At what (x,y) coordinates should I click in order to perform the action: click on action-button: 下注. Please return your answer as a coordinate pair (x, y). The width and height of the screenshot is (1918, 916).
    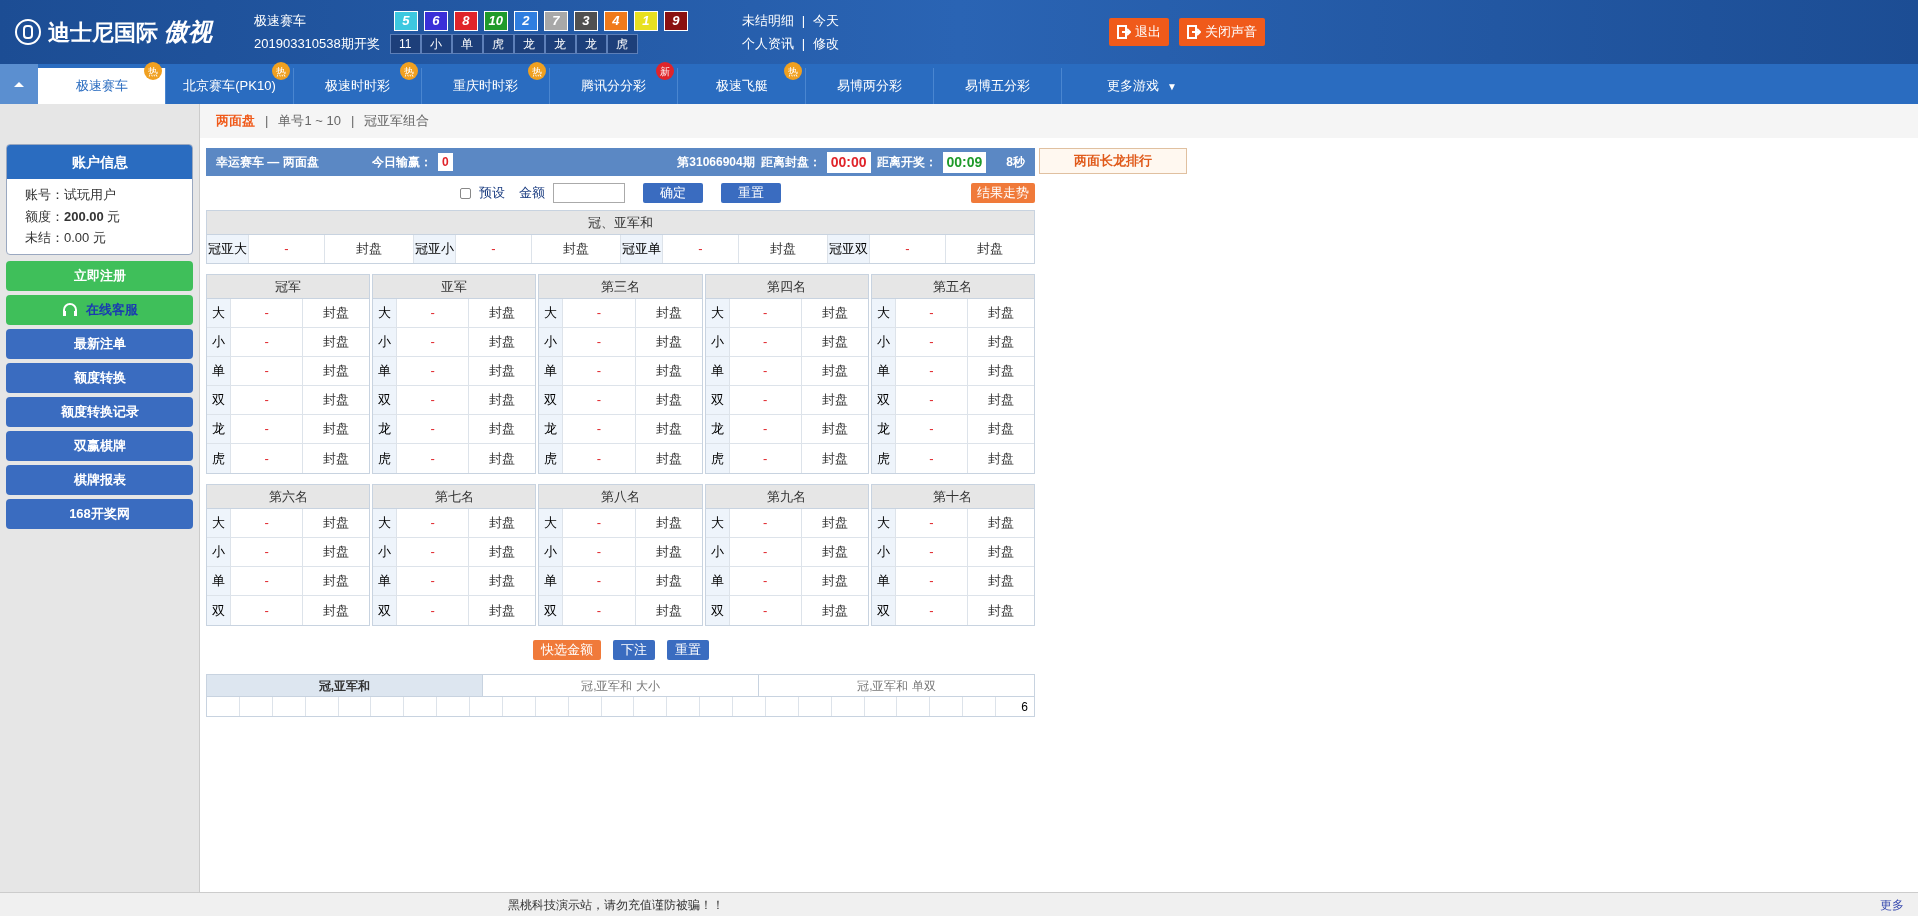
    Looking at the image, I should click on (633, 650).